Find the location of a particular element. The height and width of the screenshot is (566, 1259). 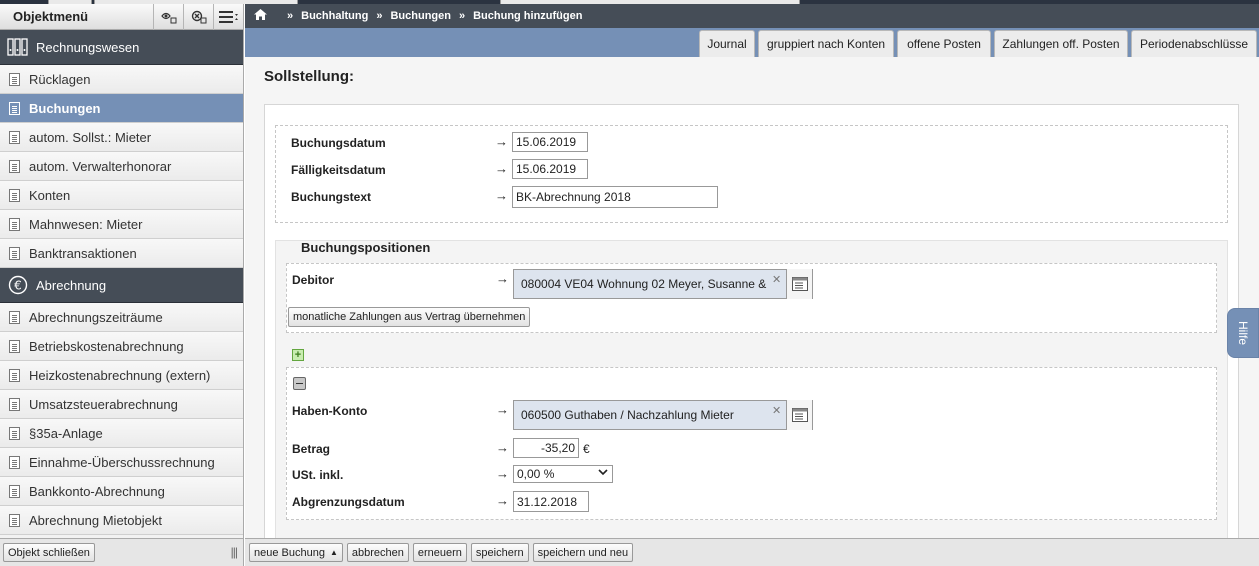

tab-periodenabschluesse: Periodenabschlüsse is located at coordinates (1194, 43).